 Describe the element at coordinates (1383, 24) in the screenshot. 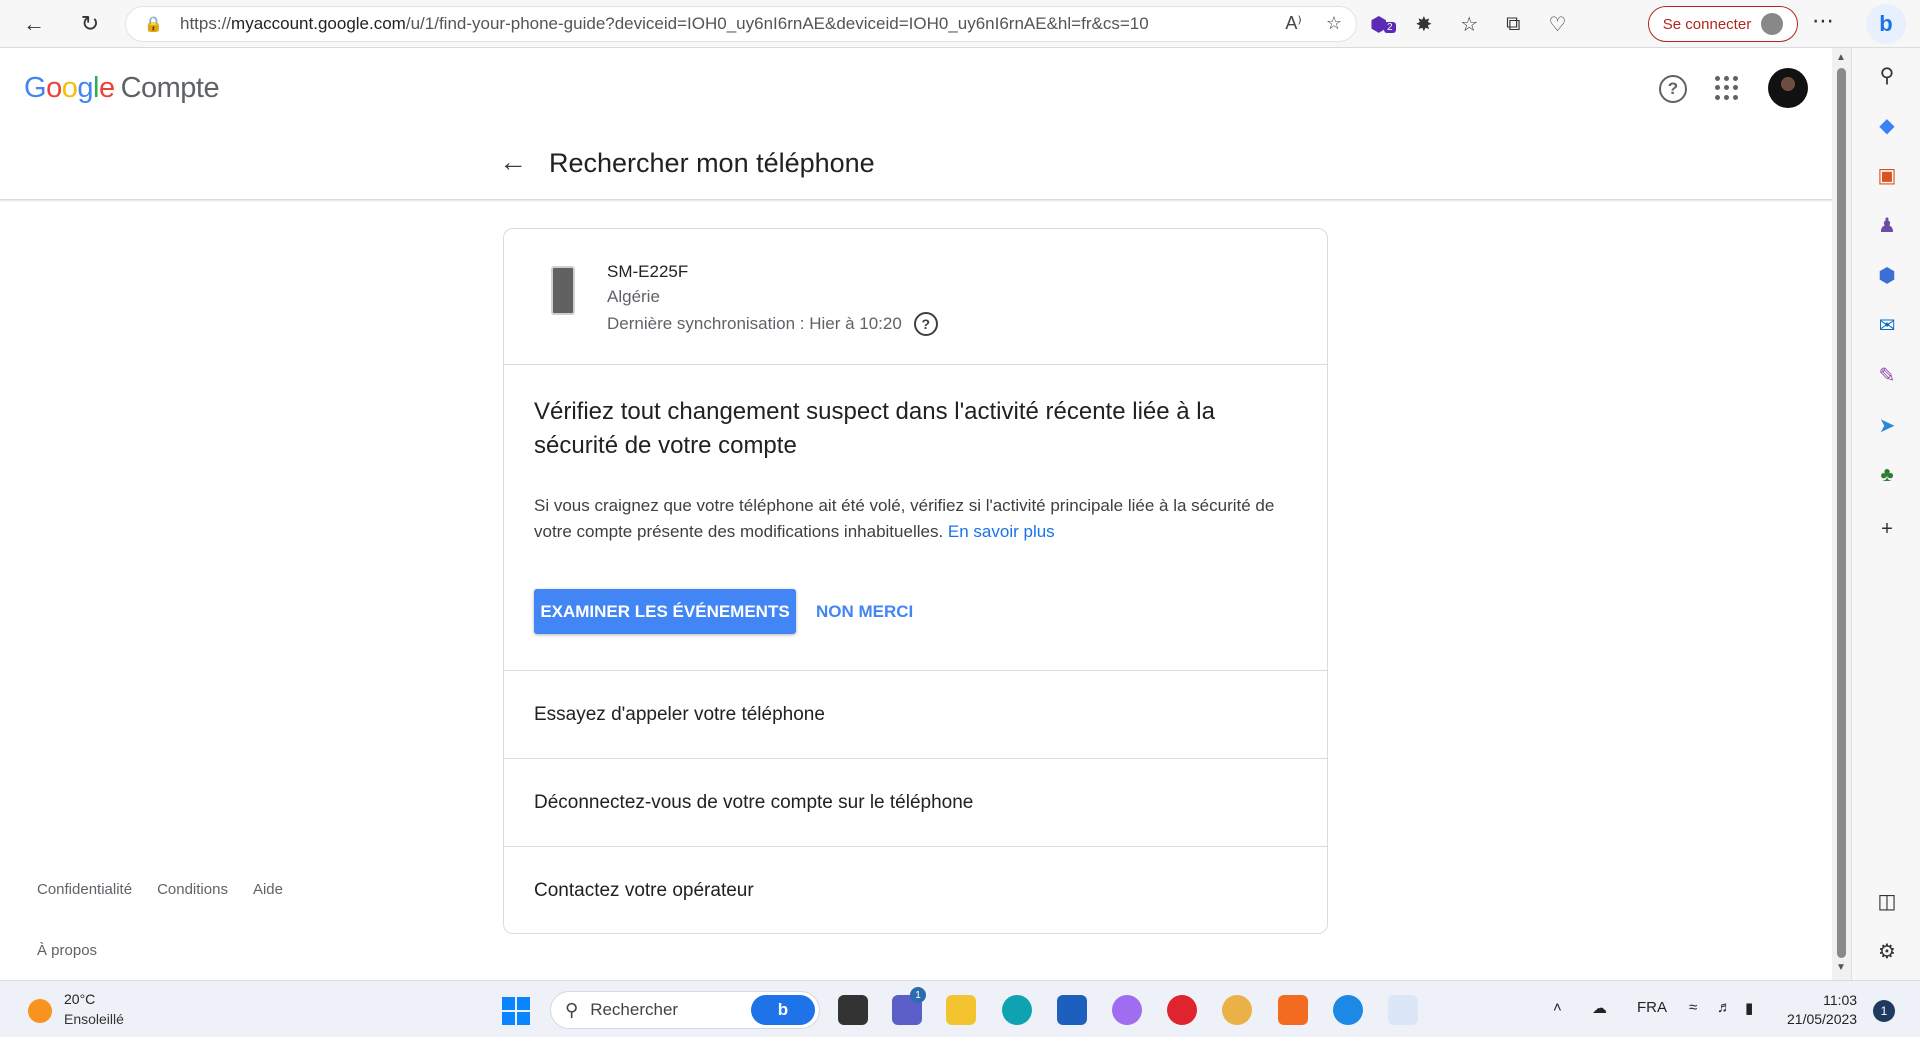

I see `extension-icon: ⬢ 2` at that location.